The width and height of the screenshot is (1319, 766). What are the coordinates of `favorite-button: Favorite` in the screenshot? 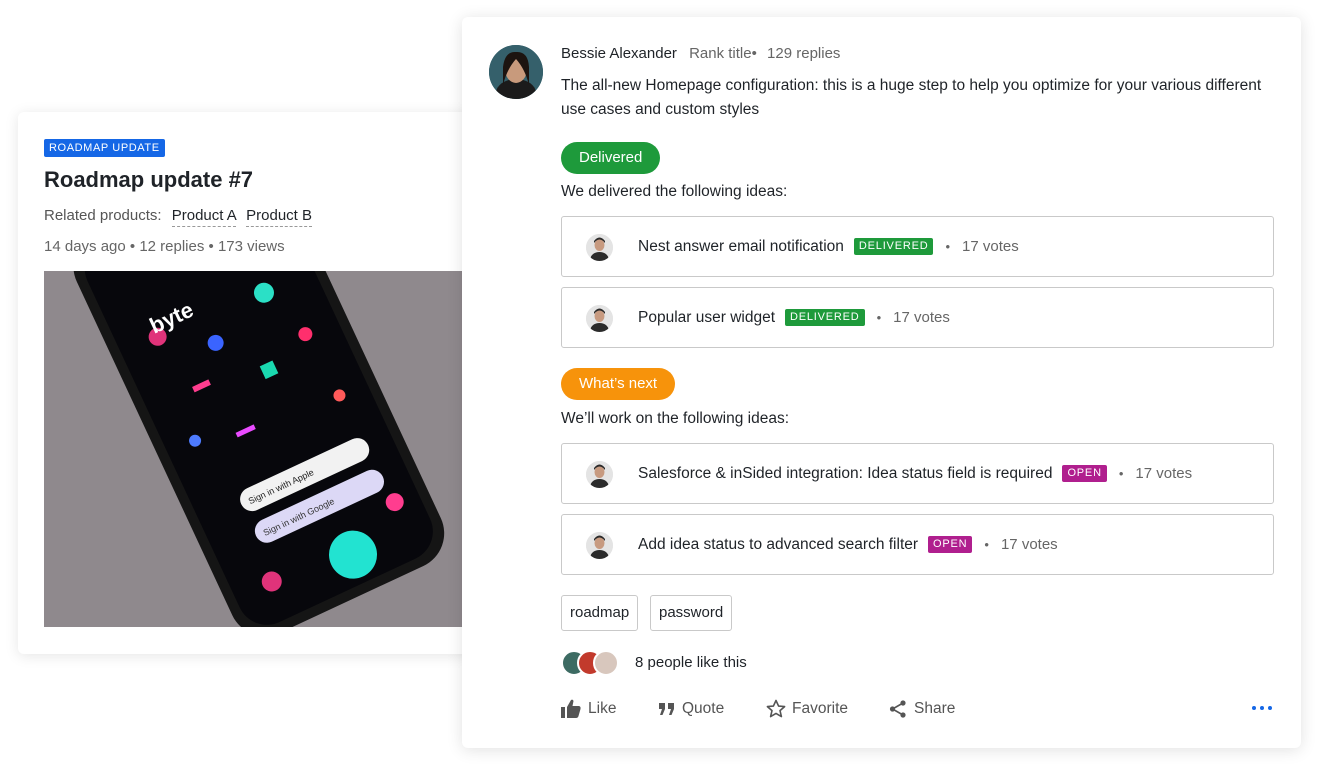 It's located at (807, 709).